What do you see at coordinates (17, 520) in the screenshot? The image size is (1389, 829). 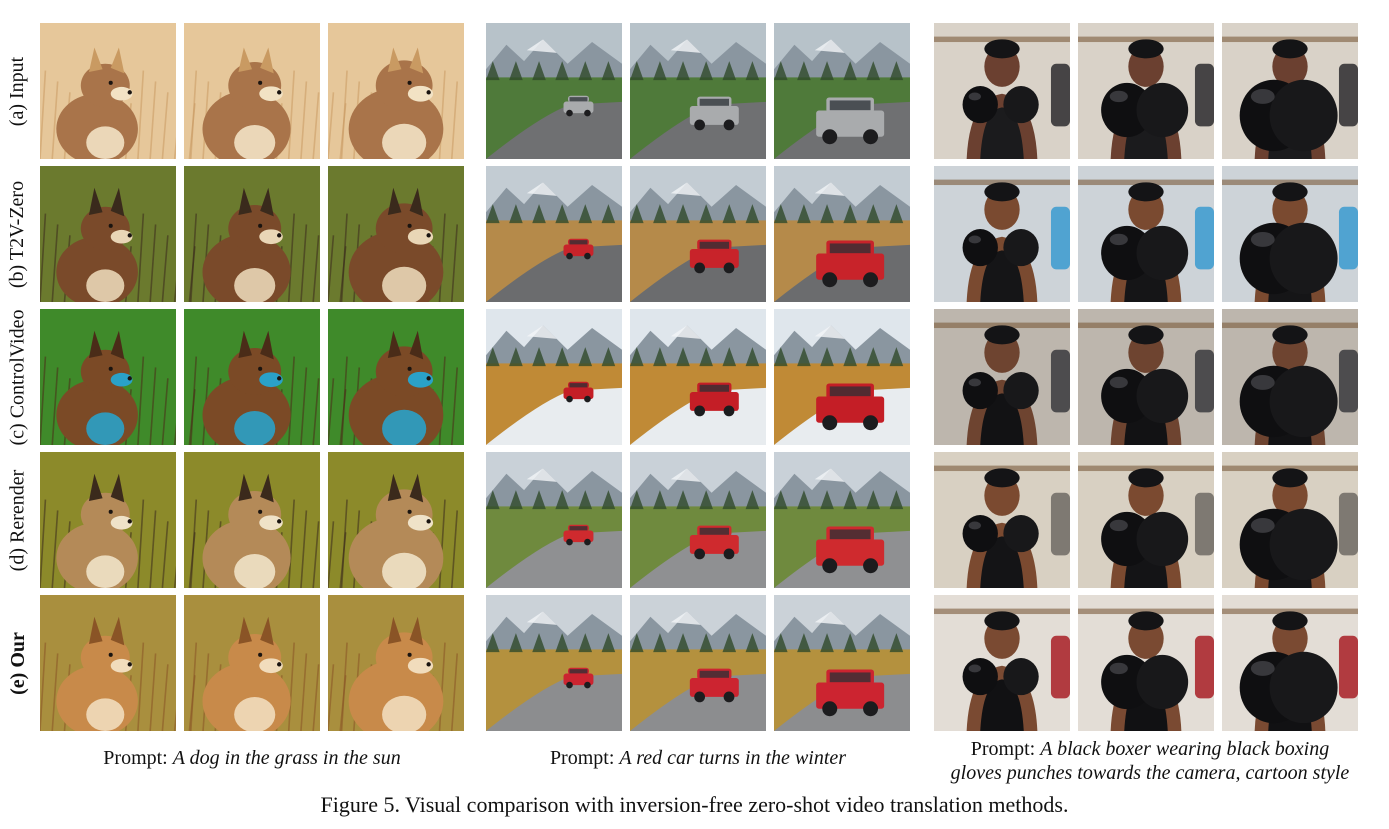 I see `row-label: (d) Rerender` at bounding box center [17, 520].